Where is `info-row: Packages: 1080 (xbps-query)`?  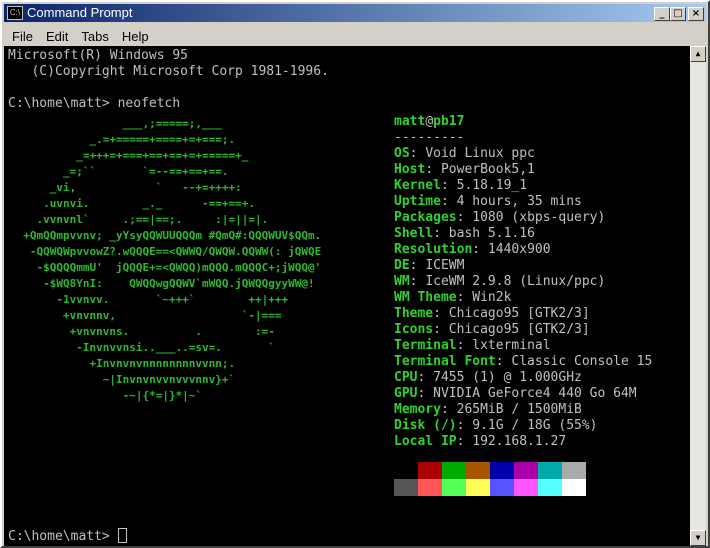
info-row: Packages: 1080 (xbps-query) is located at coordinates (523, 218).